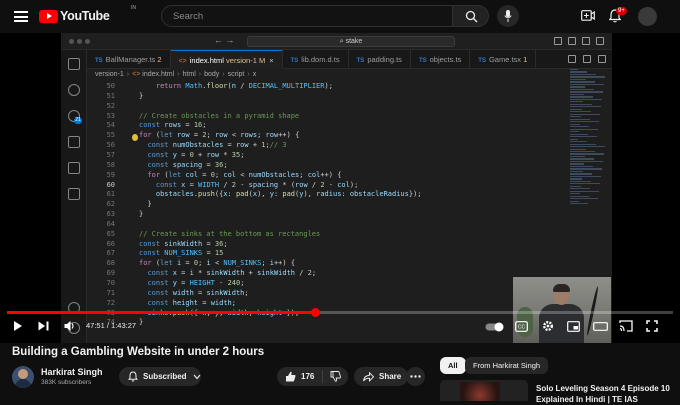  Describe the element at coordinates (308, 376) in the screenshot. I see `like-count: 176` at that location.